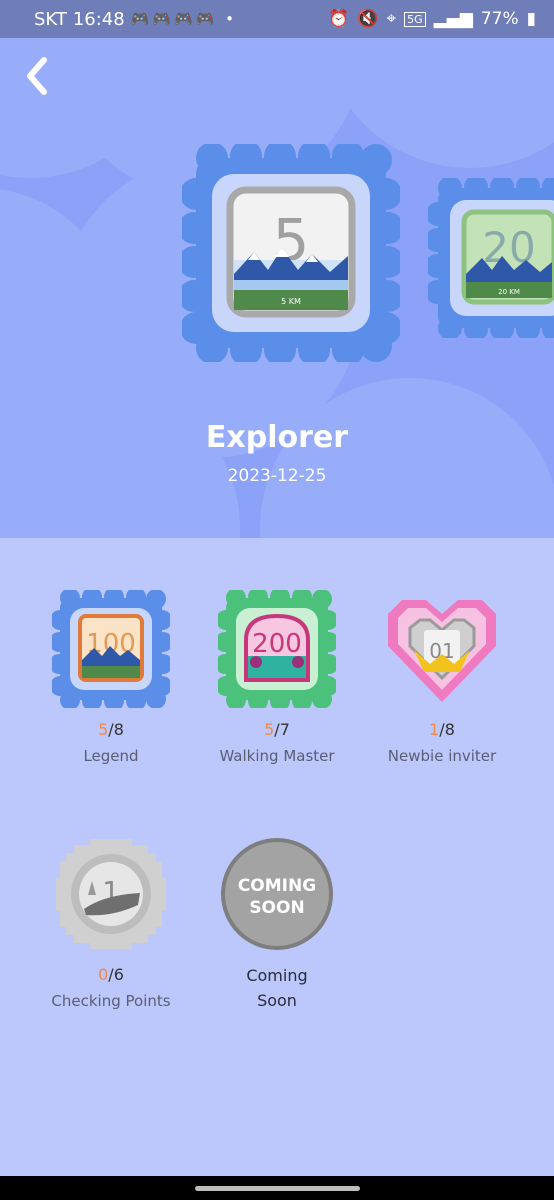 The width and height of the screenshot is (554, 1200). I want to click on earned-date: 2023-12-25, so click(277, 476).